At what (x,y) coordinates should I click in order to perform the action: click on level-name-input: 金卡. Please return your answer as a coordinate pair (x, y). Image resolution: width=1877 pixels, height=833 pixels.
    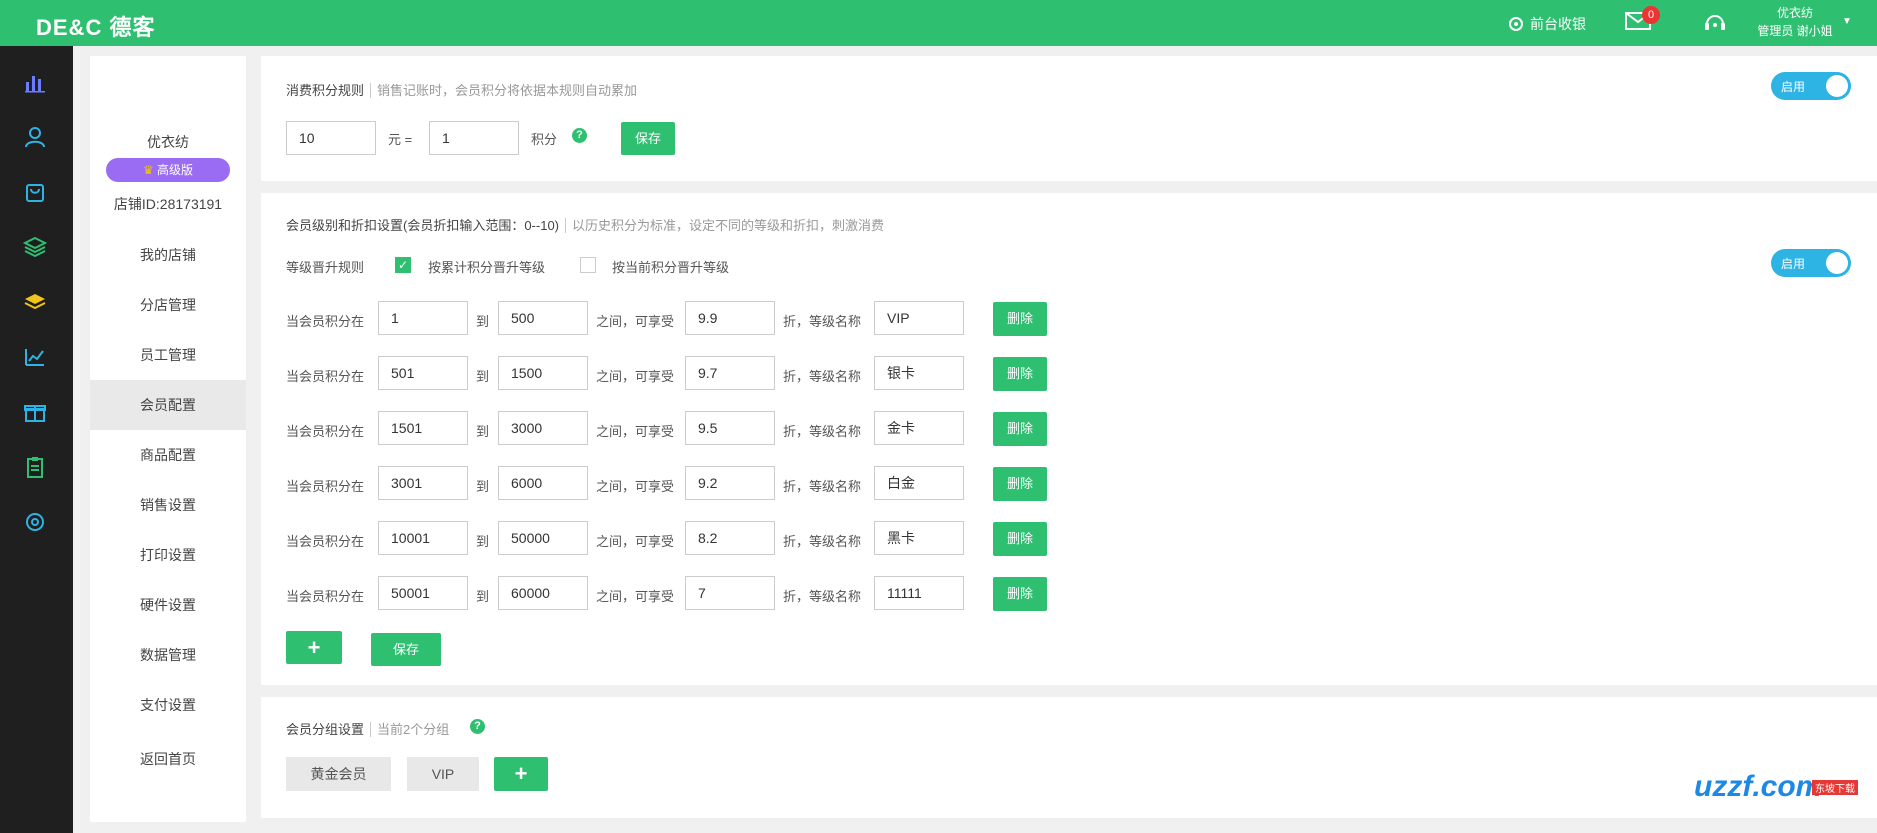
    Looking at the image, I should click on (919, 428).